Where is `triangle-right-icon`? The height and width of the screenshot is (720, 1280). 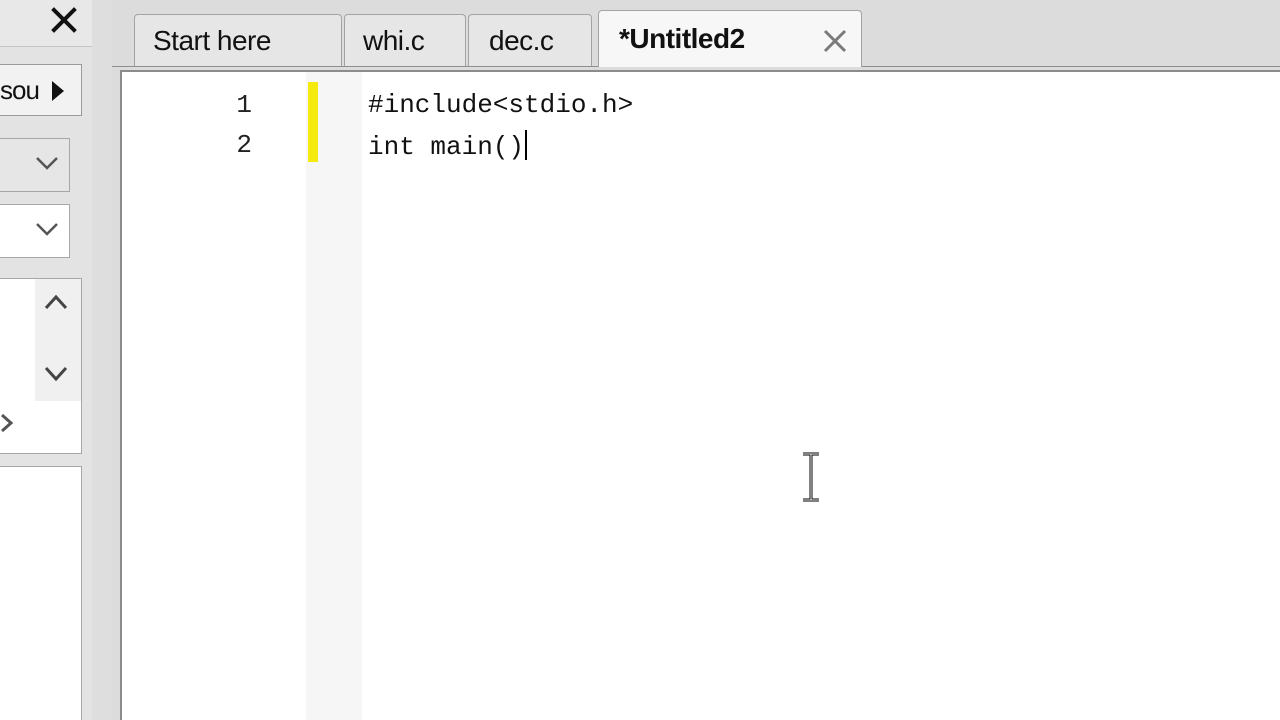
triangle-right-icon is located at coordinates (58, 91).